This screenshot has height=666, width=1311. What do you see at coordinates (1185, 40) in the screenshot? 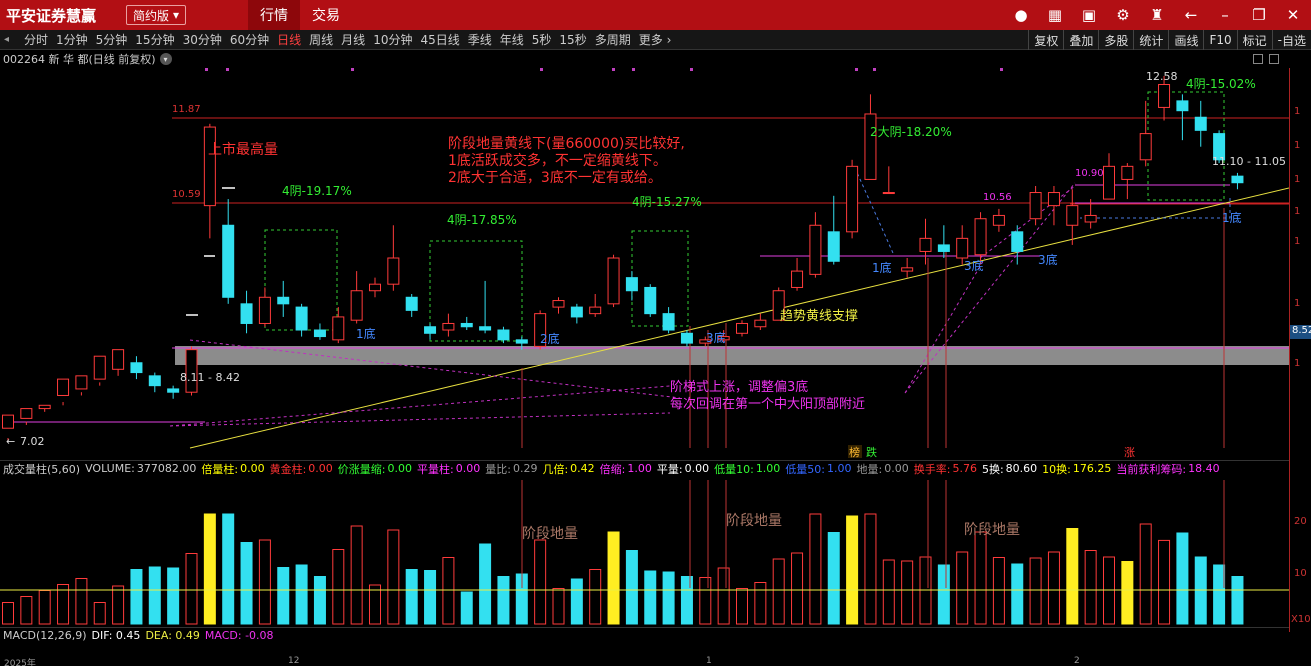
I see `draw-line-button: 画线` at bounding box center [1185, 40].